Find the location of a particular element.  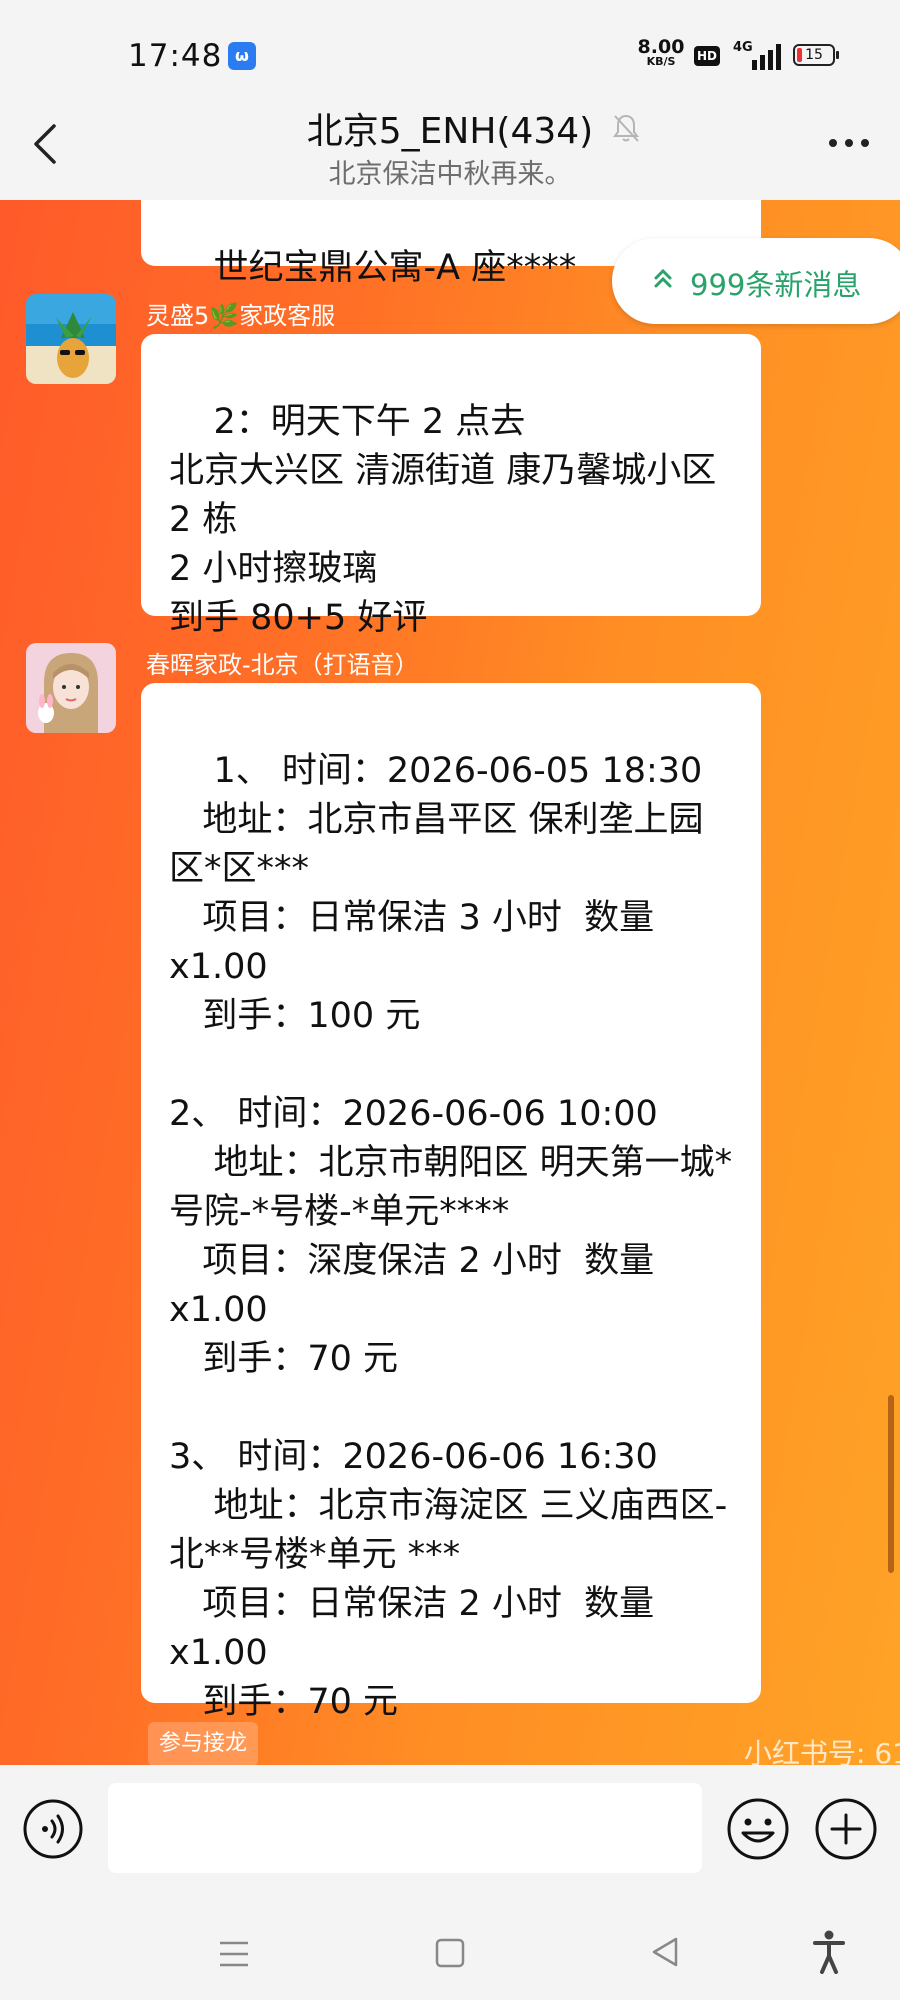

signal-icon is located at coordinates (766, 57).